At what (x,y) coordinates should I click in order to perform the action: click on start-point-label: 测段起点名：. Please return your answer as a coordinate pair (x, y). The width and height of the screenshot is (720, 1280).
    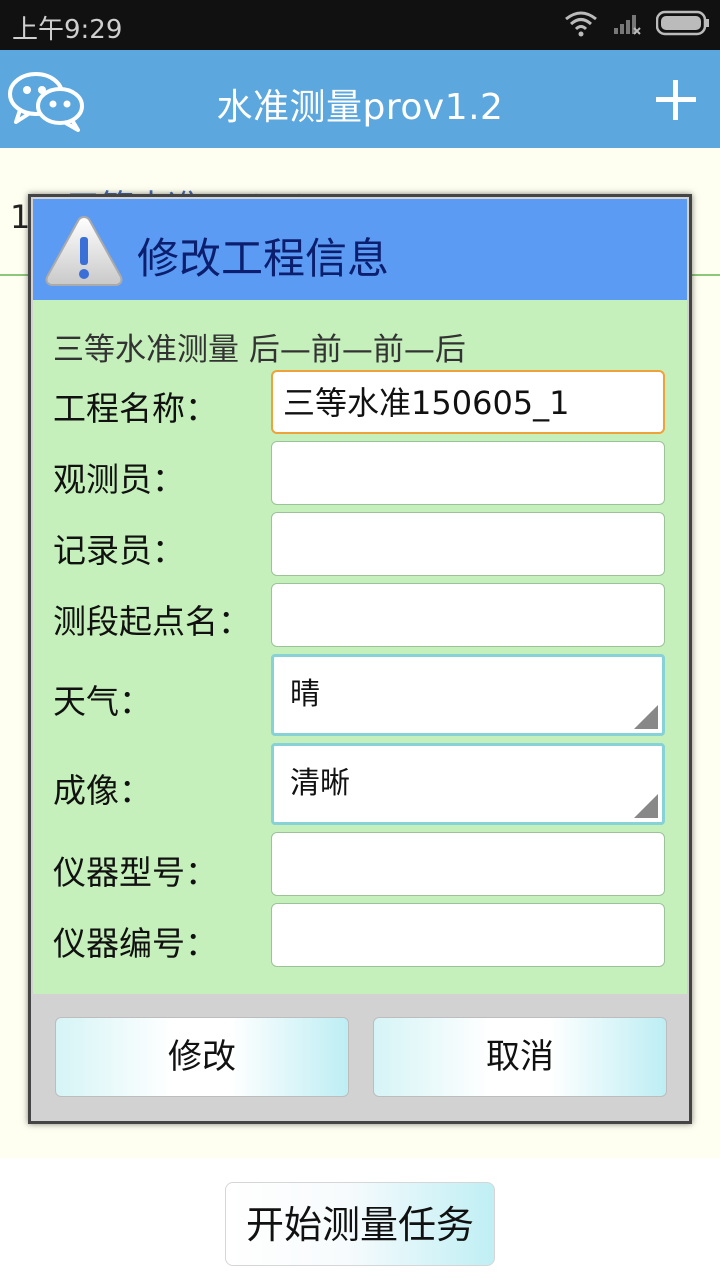
    Looking at the image, I should click on (152, 621).